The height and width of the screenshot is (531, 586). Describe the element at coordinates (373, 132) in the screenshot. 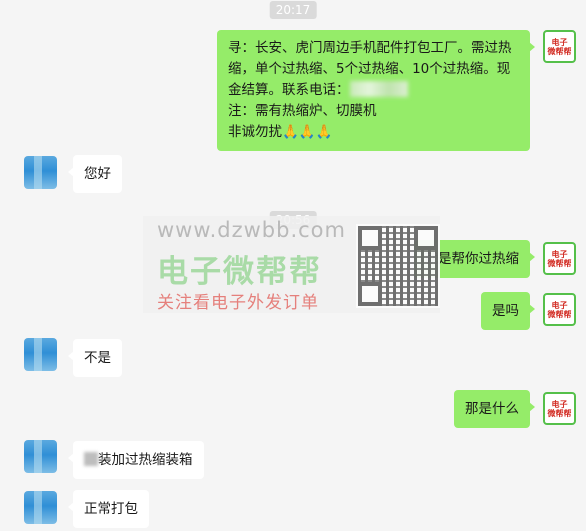

I see `message-line: 非诚勿扰🙏🙏🙏` at that location.